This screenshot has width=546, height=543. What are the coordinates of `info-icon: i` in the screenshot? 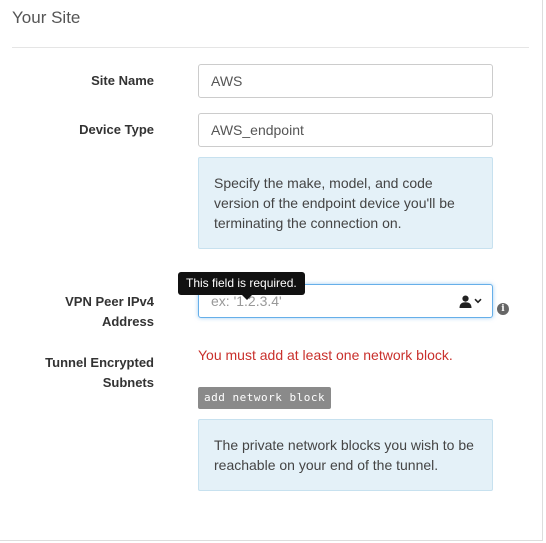 It's located at (503, 309).